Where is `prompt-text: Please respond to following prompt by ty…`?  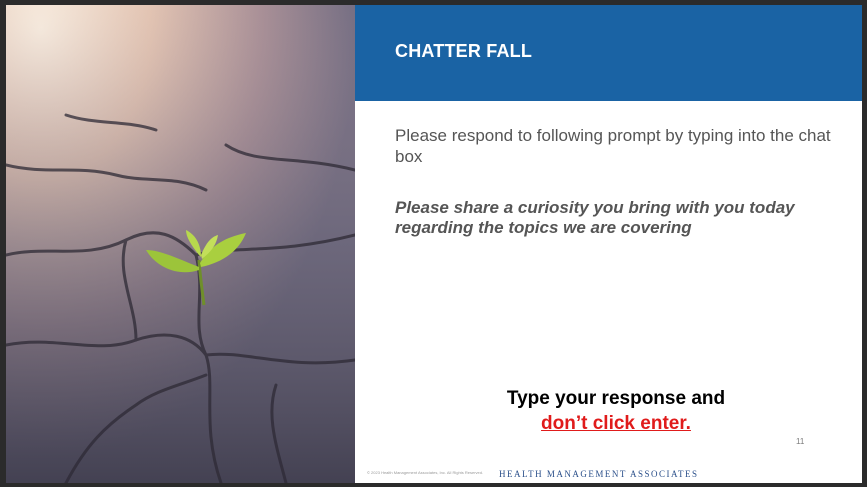 prompt-text: Please respond to following prompt by ty… is located at coordinates (613, 146).